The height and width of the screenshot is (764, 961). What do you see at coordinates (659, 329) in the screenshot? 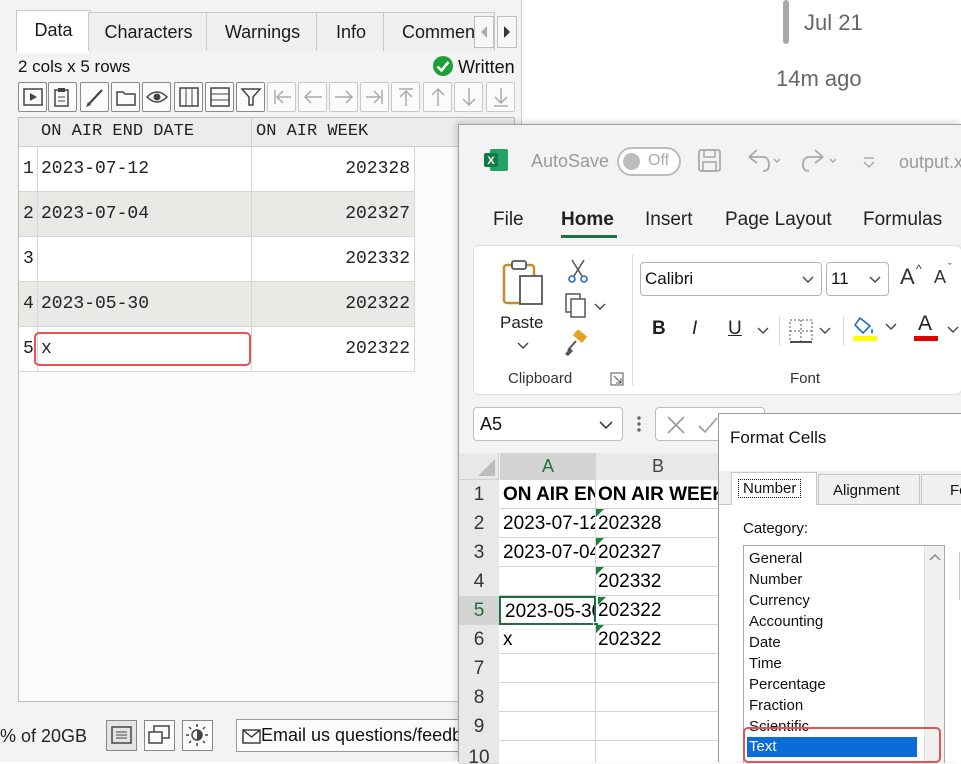
I see `bold-button: B` at bounding box center [659, 329].